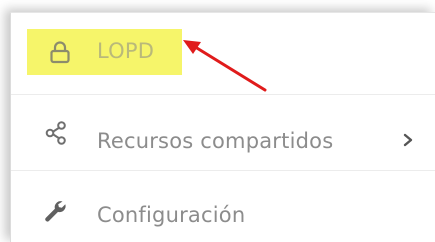 The width and height of the screenshot is (435, 242). Describe the element at coordinates (126, 51) in the screenshot. I see `menu-item-label: LOPD` at that location.